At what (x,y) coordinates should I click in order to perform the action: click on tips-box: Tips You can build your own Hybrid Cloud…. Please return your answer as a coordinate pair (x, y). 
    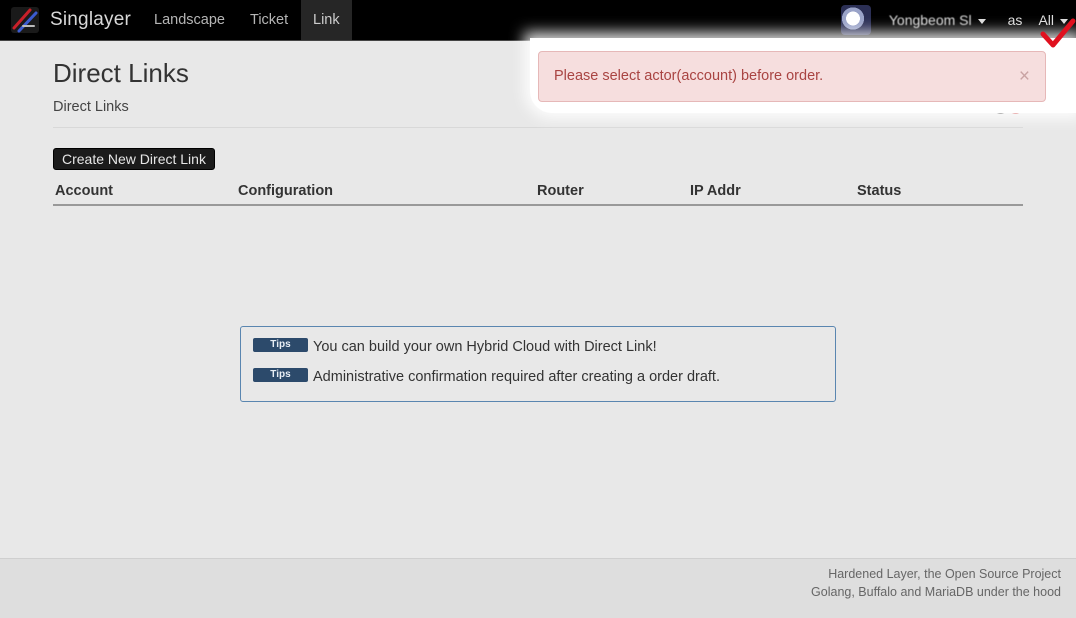
    Looking at the image, I should click on (538, 364).